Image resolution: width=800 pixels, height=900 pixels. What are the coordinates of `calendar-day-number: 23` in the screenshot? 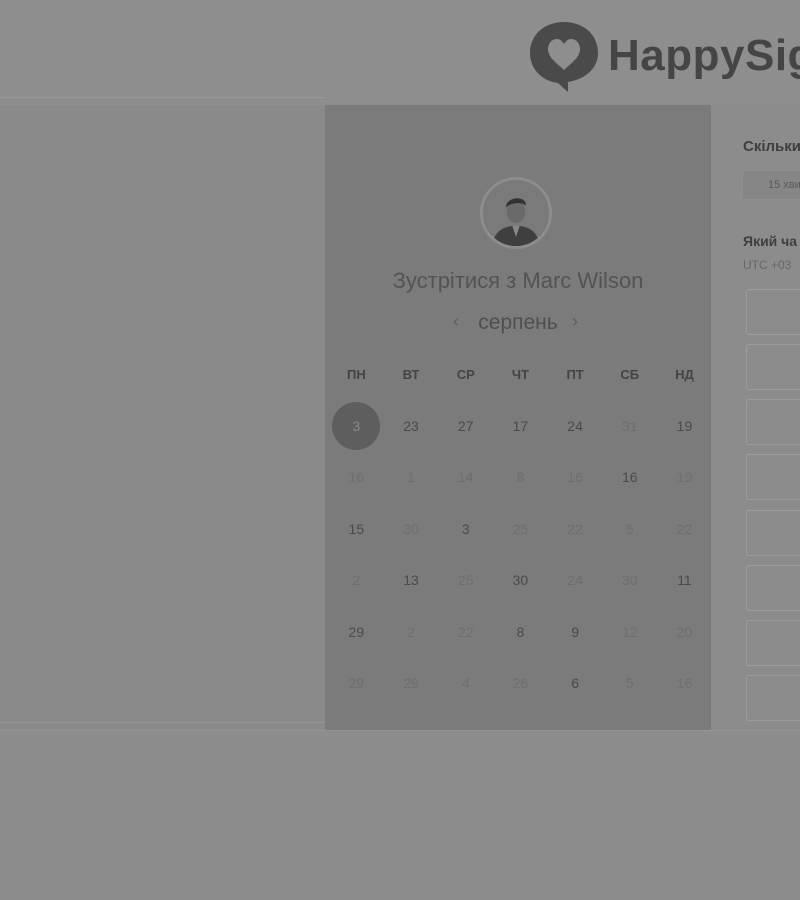 It's located at (411, 425).